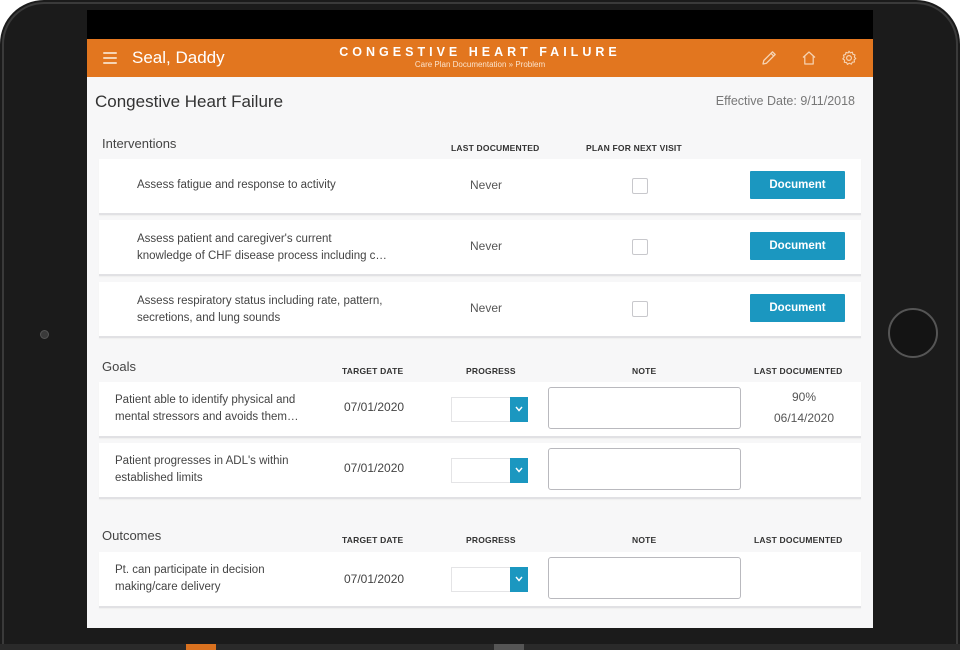 The image size is (960, 650). What do you see at coordinates (480, 52) in the screenshot?
I see `header-title: CONGESTIVE HEART FAILURE` at bounding box center [480, 52].